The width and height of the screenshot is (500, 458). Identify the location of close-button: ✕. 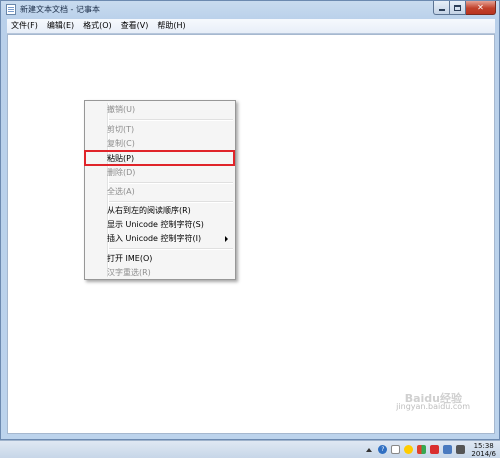
(481, 8).